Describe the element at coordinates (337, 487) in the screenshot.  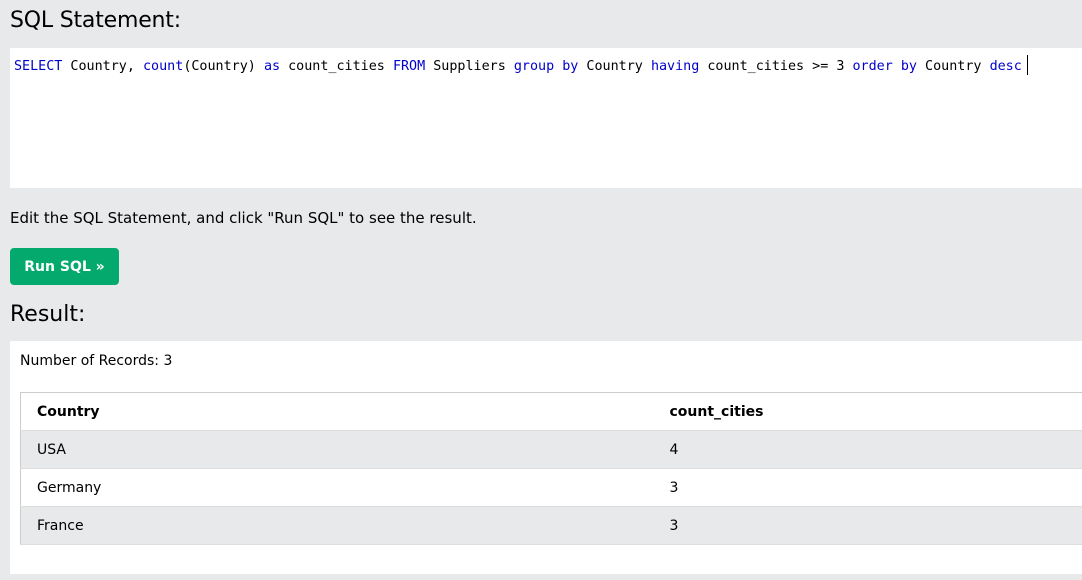
I see `cell-country: Germany` at that location.